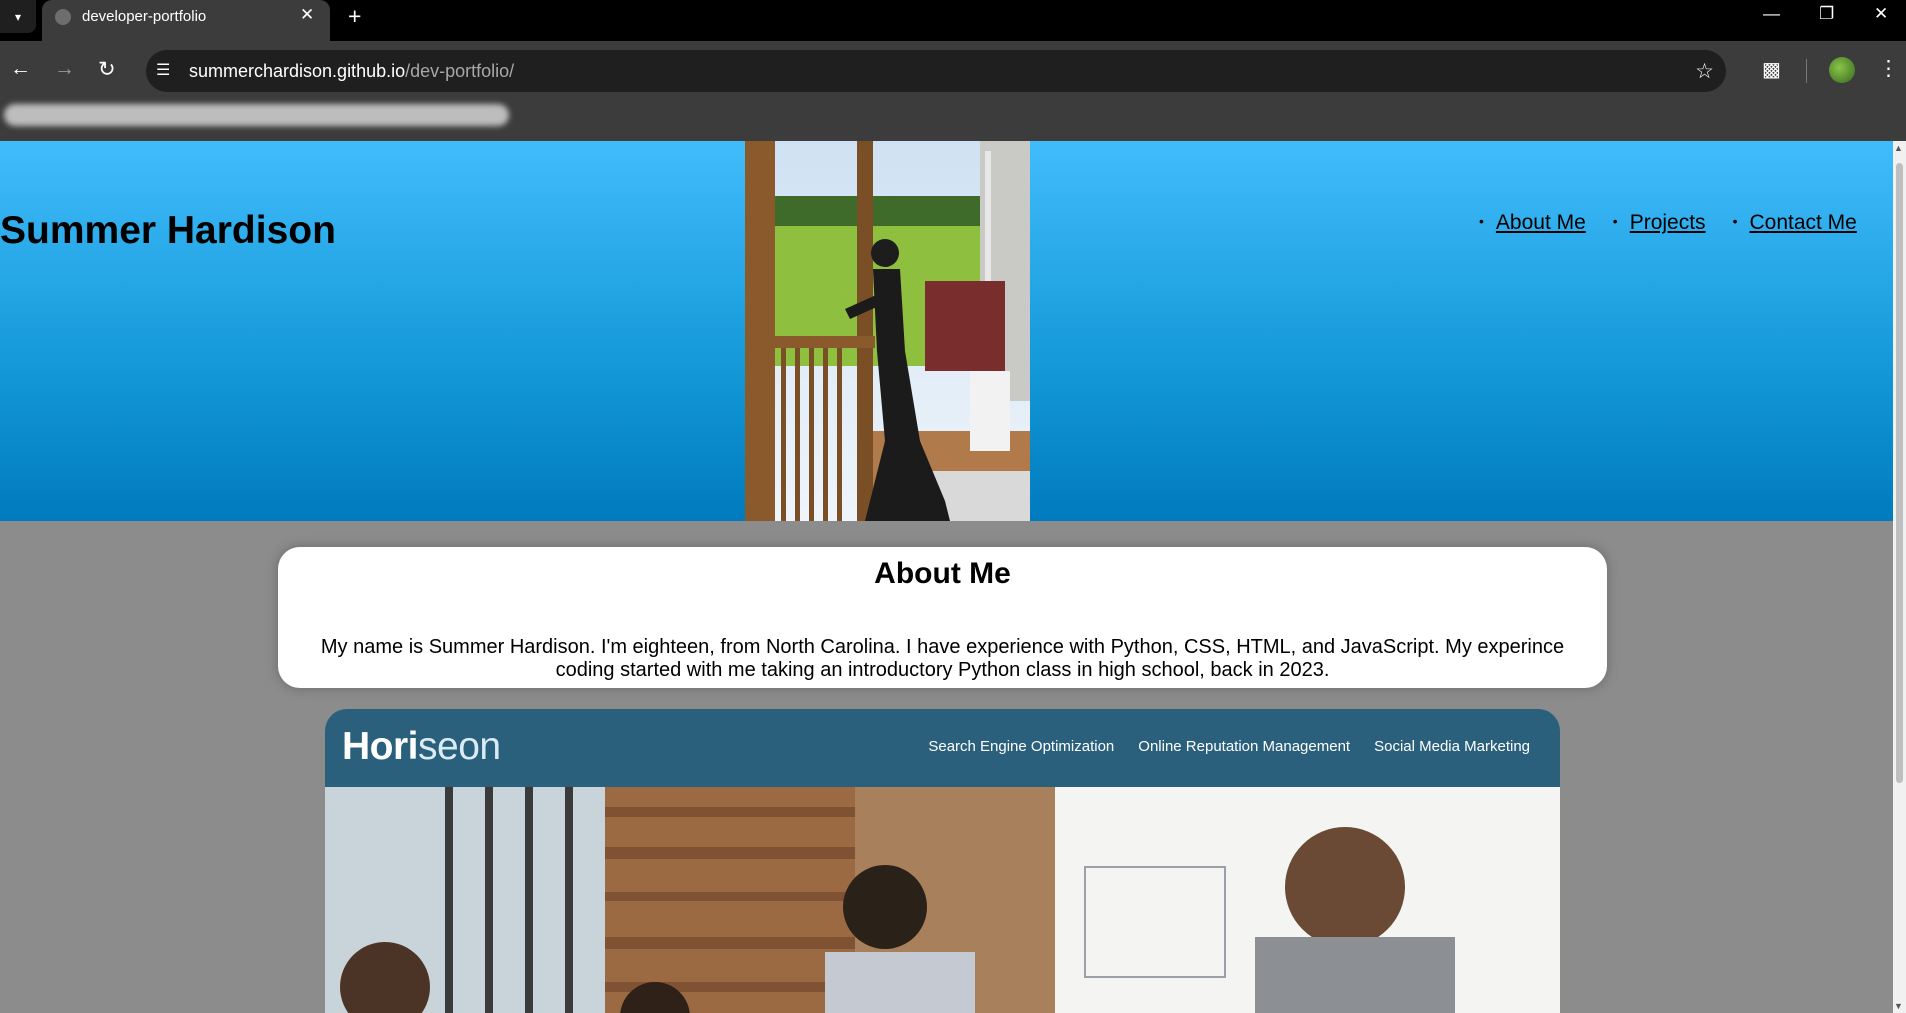 The image size is (1906, 1013). Describe the element at coordinates (63, 17) in the screenshot. I see `globe-icon` at that location.